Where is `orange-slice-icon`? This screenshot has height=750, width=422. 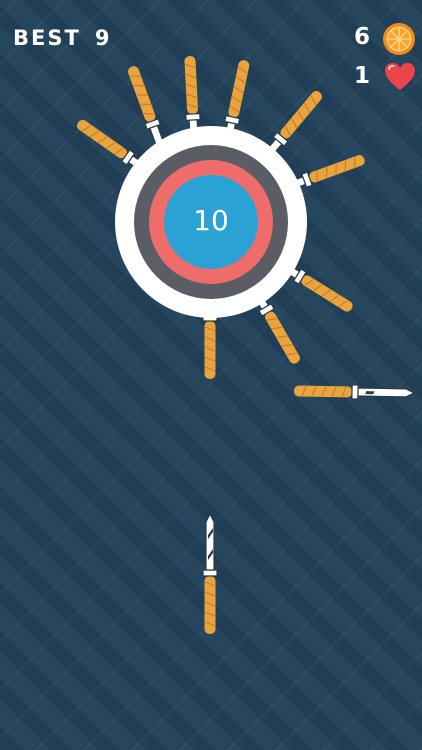 orange-slice-icon is located at coordinates (399, 39).